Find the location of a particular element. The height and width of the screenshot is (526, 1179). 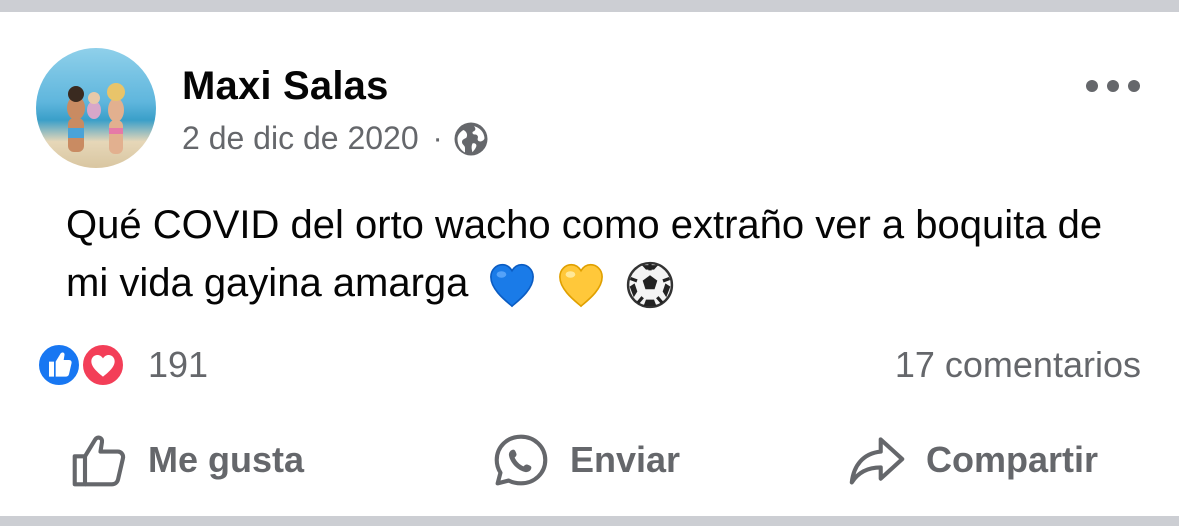

like-button: Me gusta is located at coordinates (186, 460).